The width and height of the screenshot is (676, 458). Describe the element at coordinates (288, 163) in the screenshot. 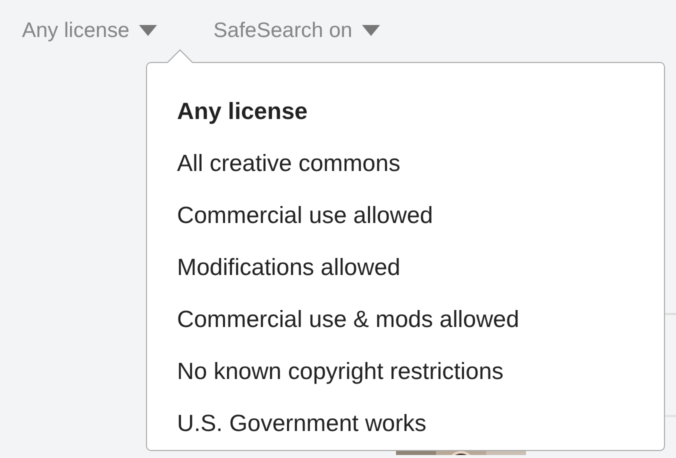

I see `menu-item: All creative commons` at that location.